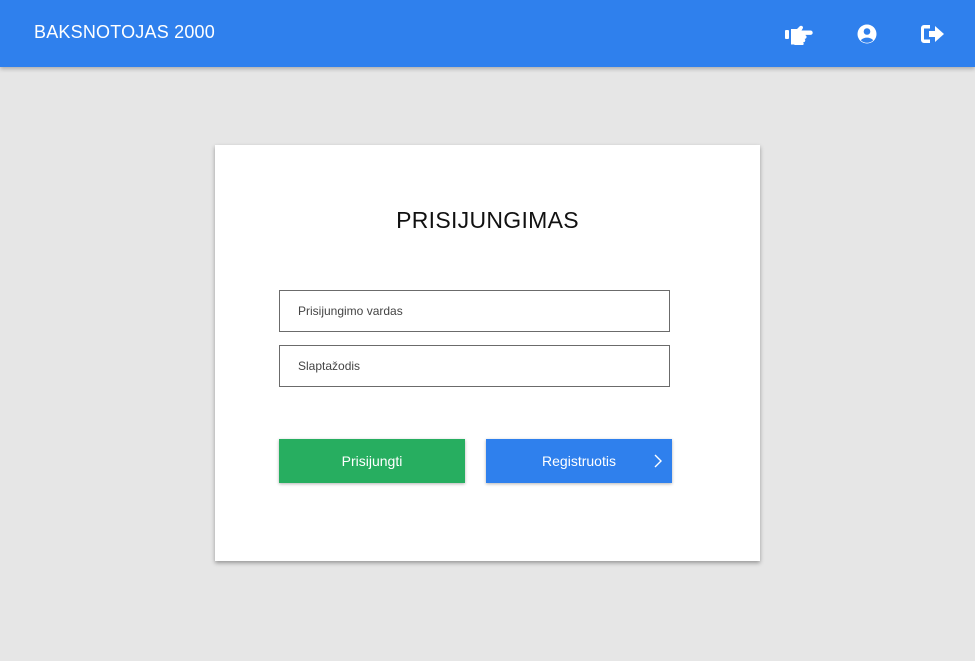 This screenshot has width=975, height=661. Describe the element at coordinates (799, 34) in the screenshot. I see `pointing-hand-icon` at that location.